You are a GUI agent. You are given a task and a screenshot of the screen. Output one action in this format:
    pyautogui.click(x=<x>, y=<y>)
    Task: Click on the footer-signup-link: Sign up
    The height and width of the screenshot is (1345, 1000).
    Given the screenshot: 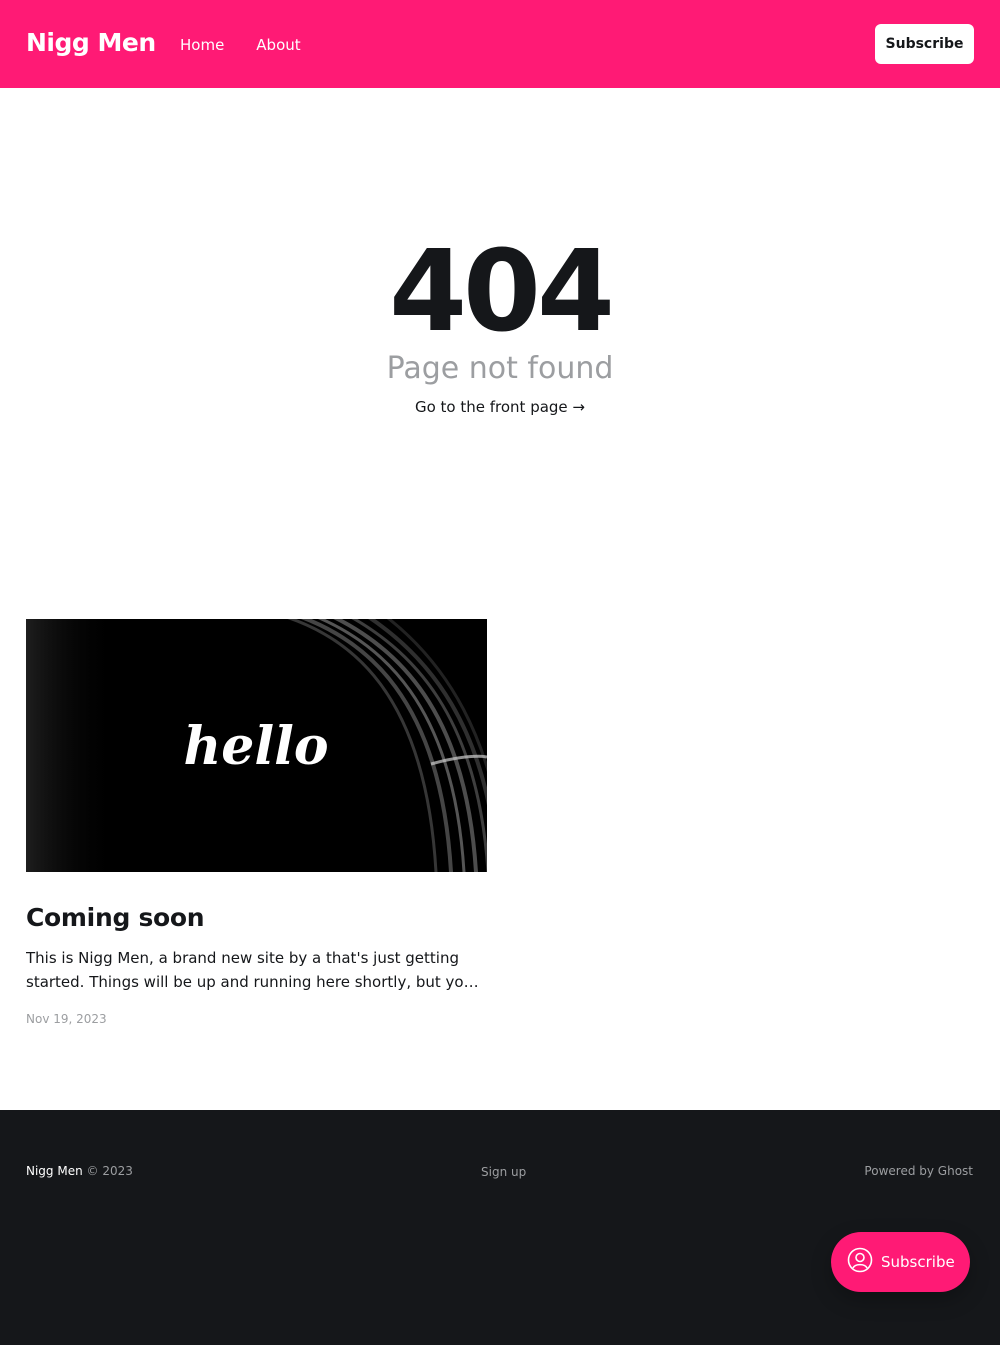 What is the action you would take?
    pyautogui.click(x=503, y=1172)
    